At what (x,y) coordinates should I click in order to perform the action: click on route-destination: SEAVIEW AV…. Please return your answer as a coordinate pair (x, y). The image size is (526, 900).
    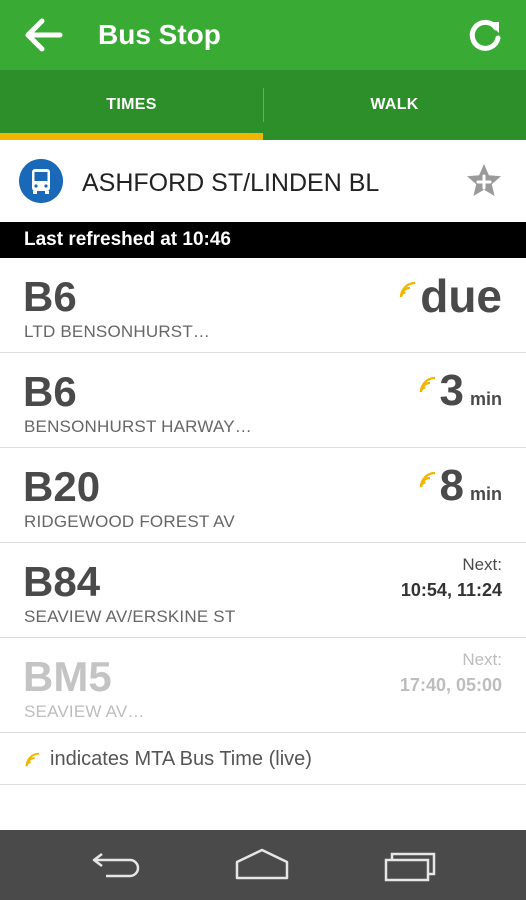
    Looking at the image, I should click on (84, 711).